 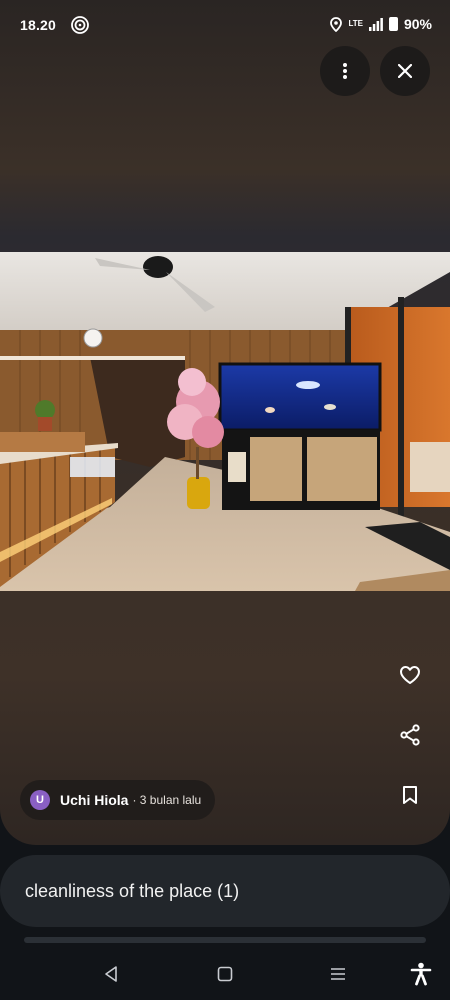 I want to click on sync-icon, so click(x=80, y=25).